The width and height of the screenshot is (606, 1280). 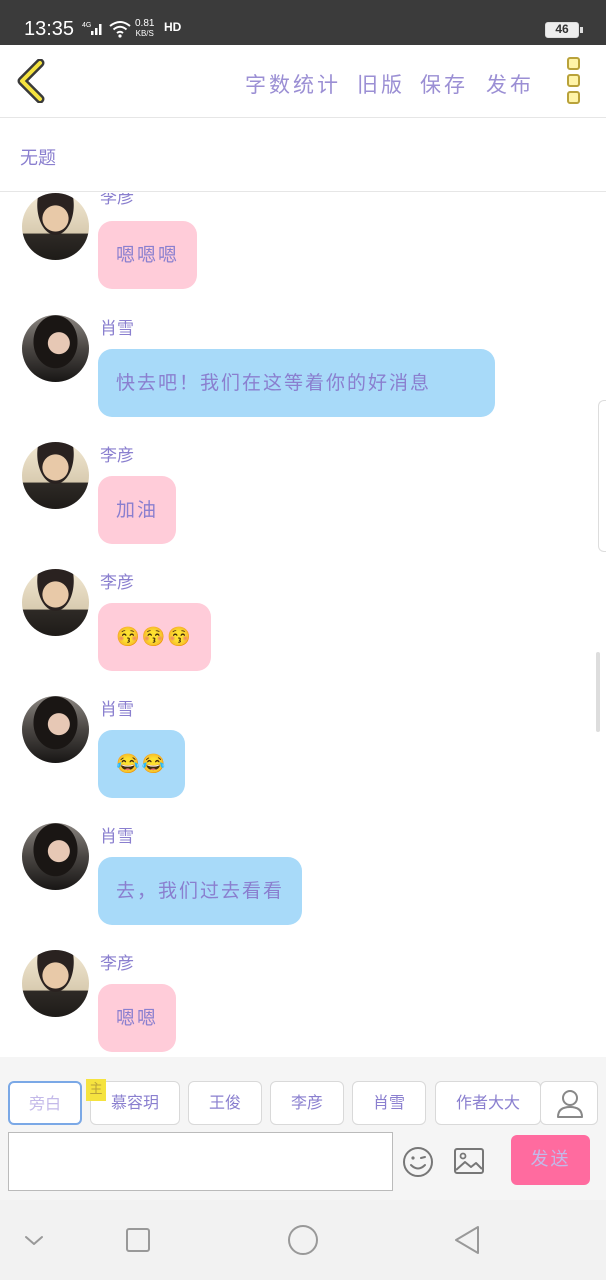 I want to click on title-row: 无题, so click(x=303, y=155).